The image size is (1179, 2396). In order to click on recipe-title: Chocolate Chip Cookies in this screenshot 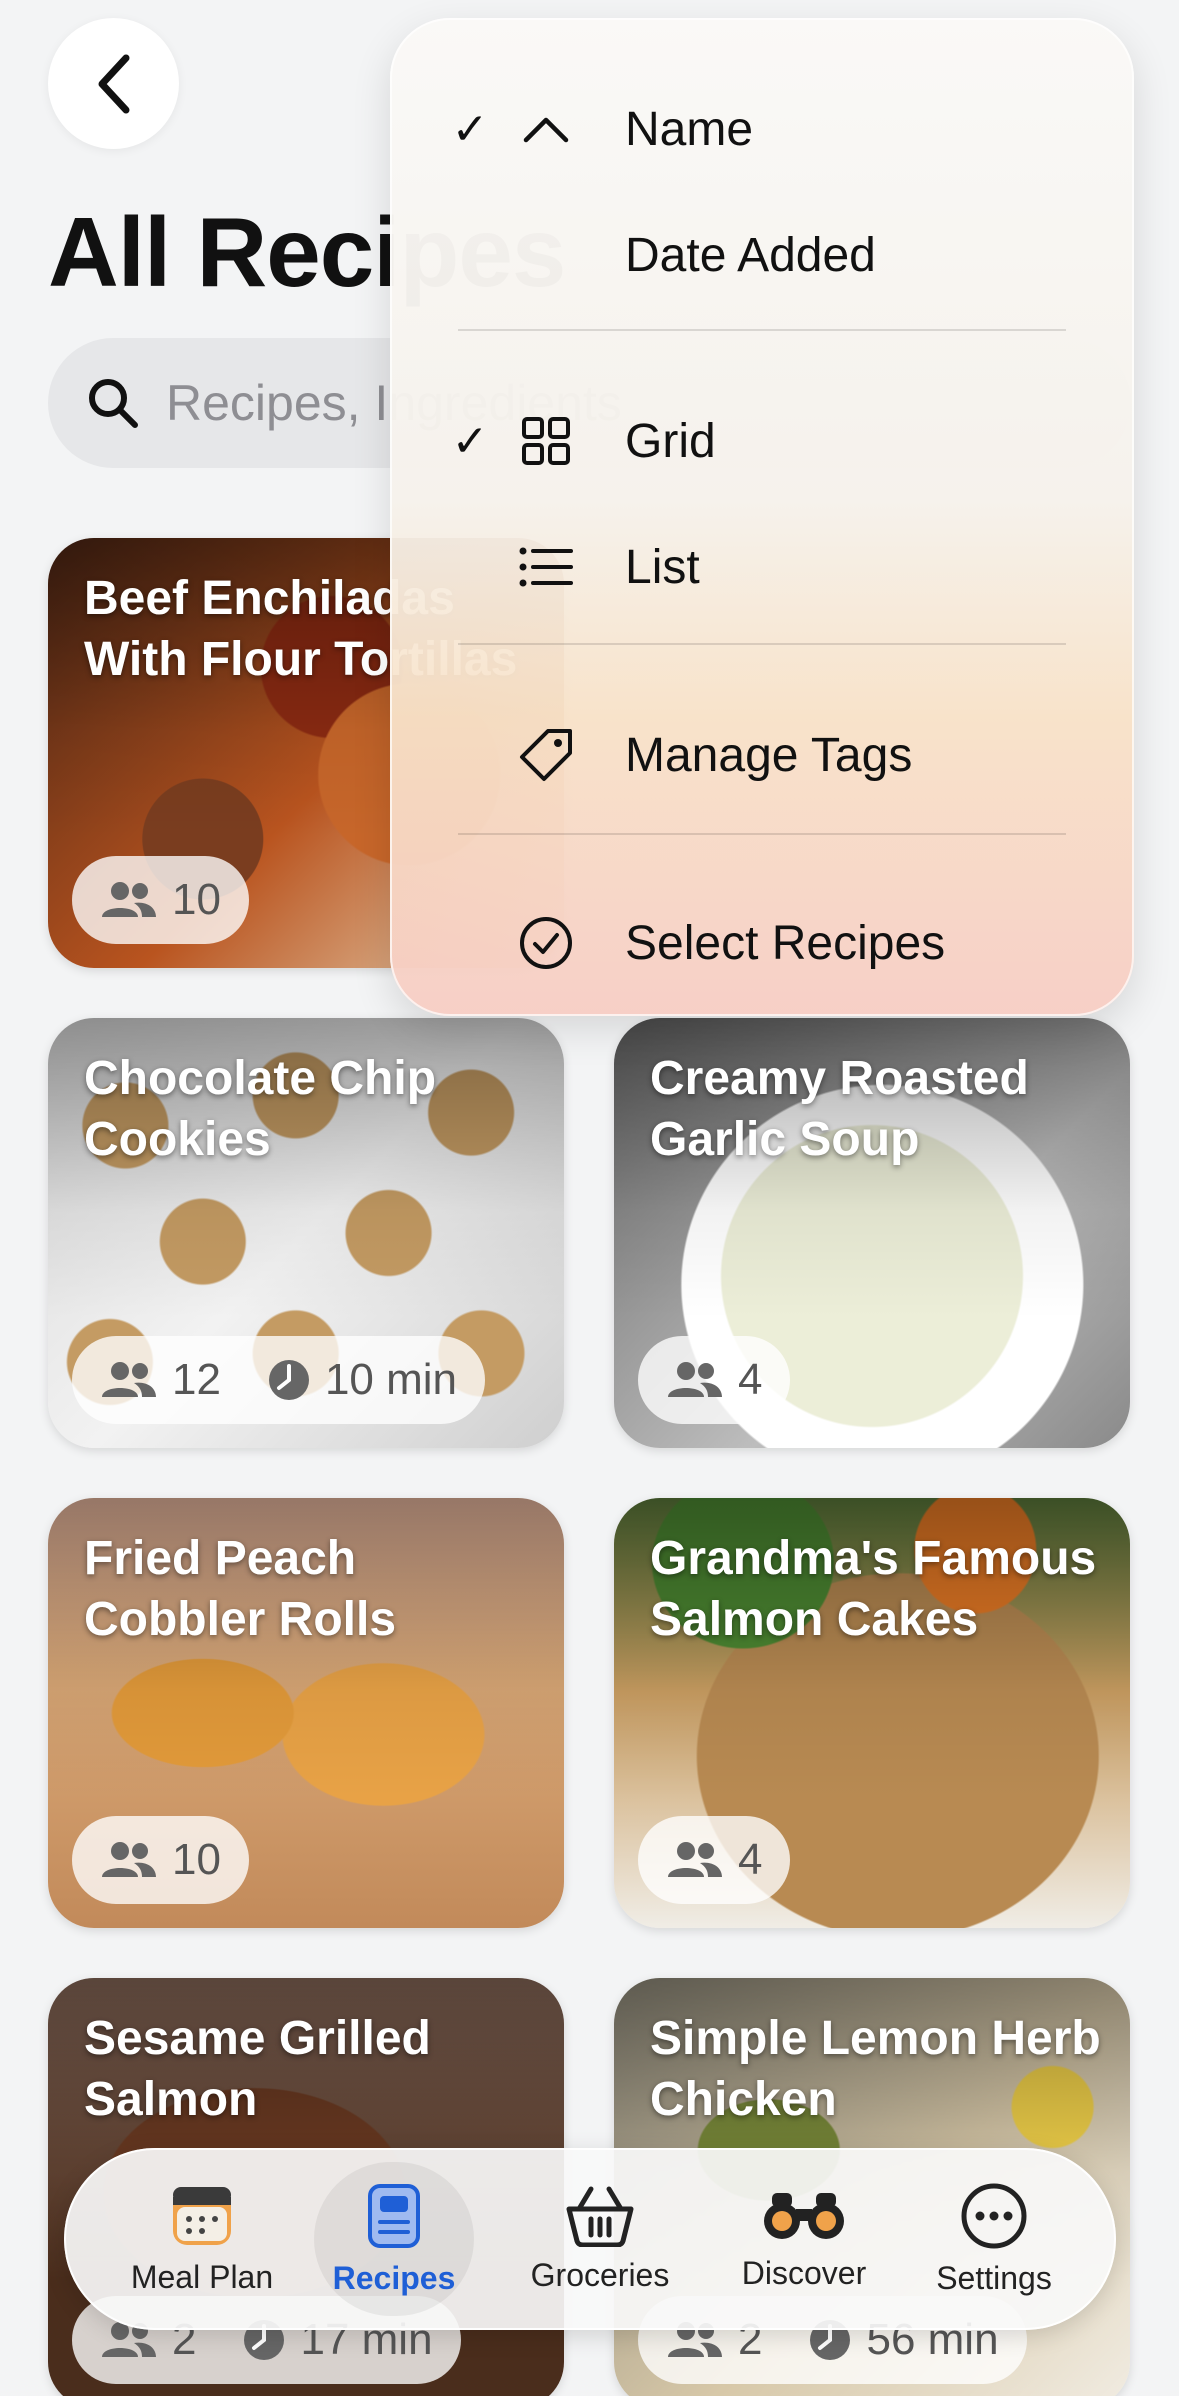, I will do `click(260, 1109)`.